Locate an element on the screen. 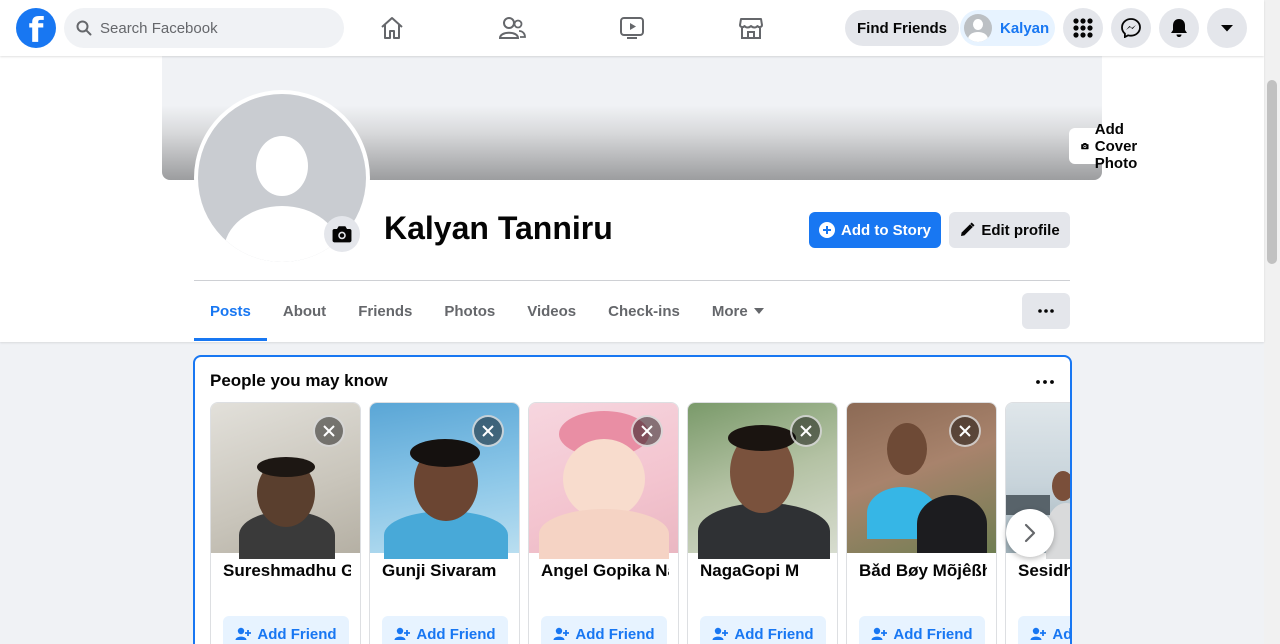 This screenshot has width=1280, height=644. facebook-logo: f is located at coordinates (36, 28).